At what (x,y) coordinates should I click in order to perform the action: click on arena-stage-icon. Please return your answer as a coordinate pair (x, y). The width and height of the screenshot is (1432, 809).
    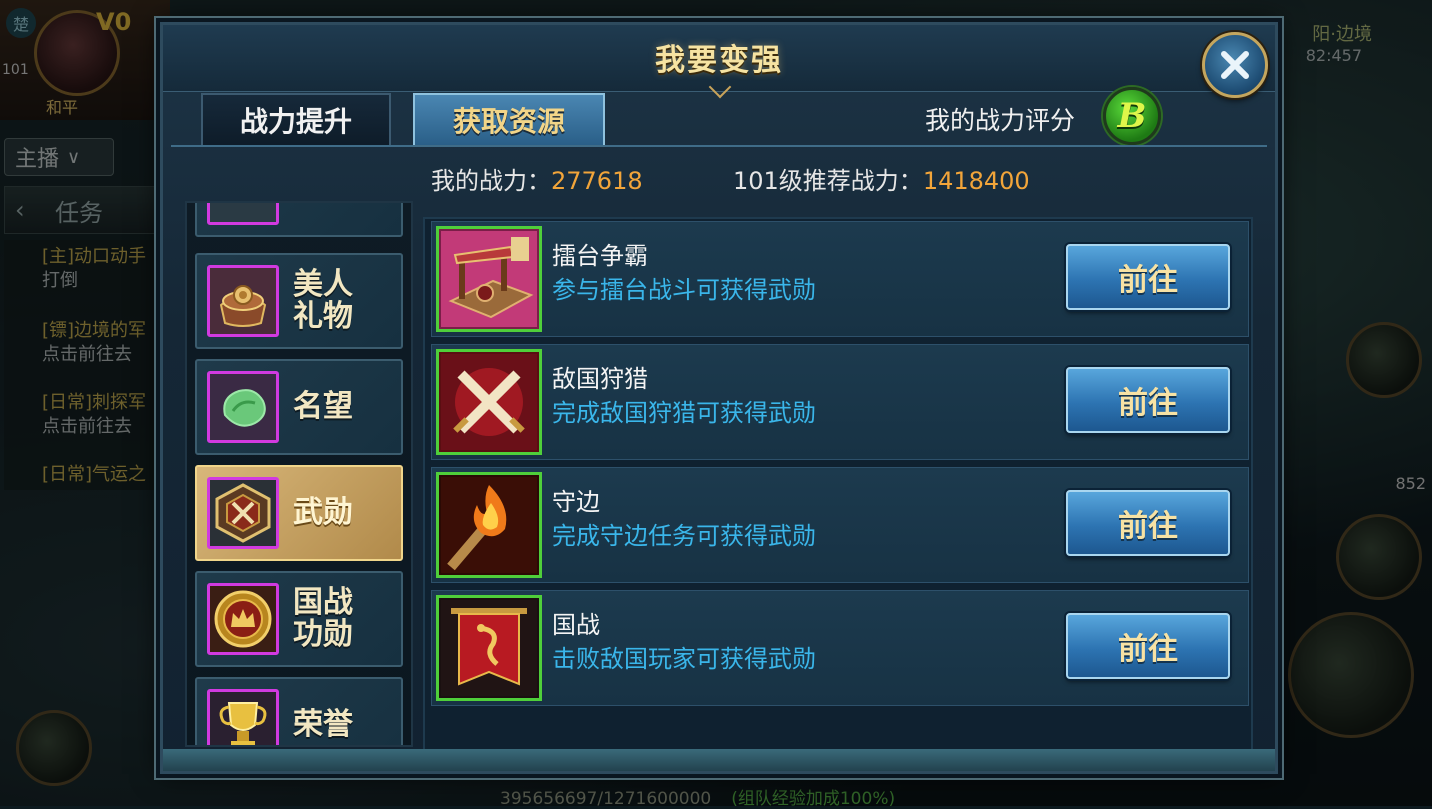
    Looking at the image, I should click on (489, 279).